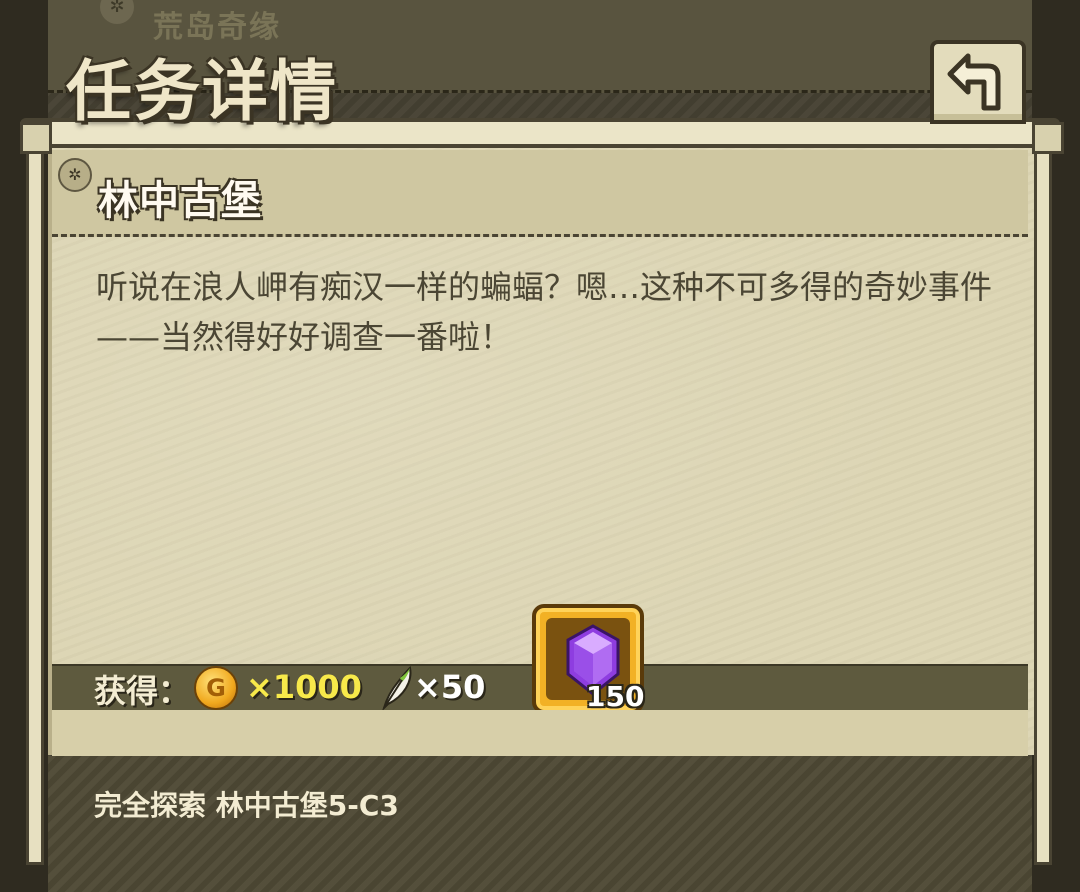 The width and height of the screenshot is (1080, 892). Describe the element at coordinates (1048, 138) in the screenshot. I see `top-bar-cap-right` at that location.